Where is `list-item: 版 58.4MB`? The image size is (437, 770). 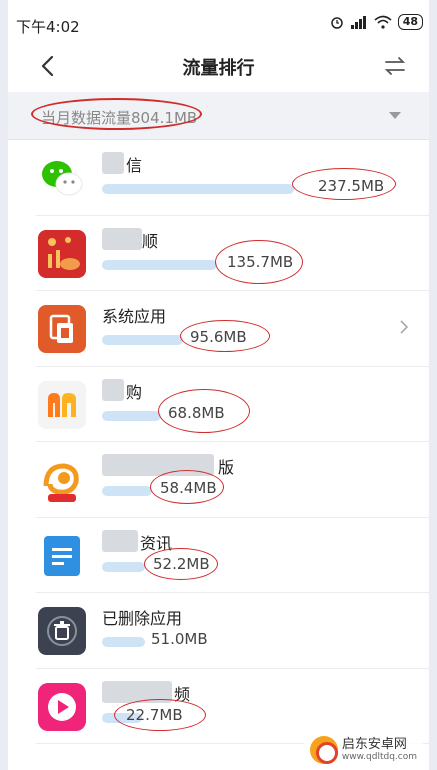
list-item: 版 58.4MB is located at coordinates (218, 480).